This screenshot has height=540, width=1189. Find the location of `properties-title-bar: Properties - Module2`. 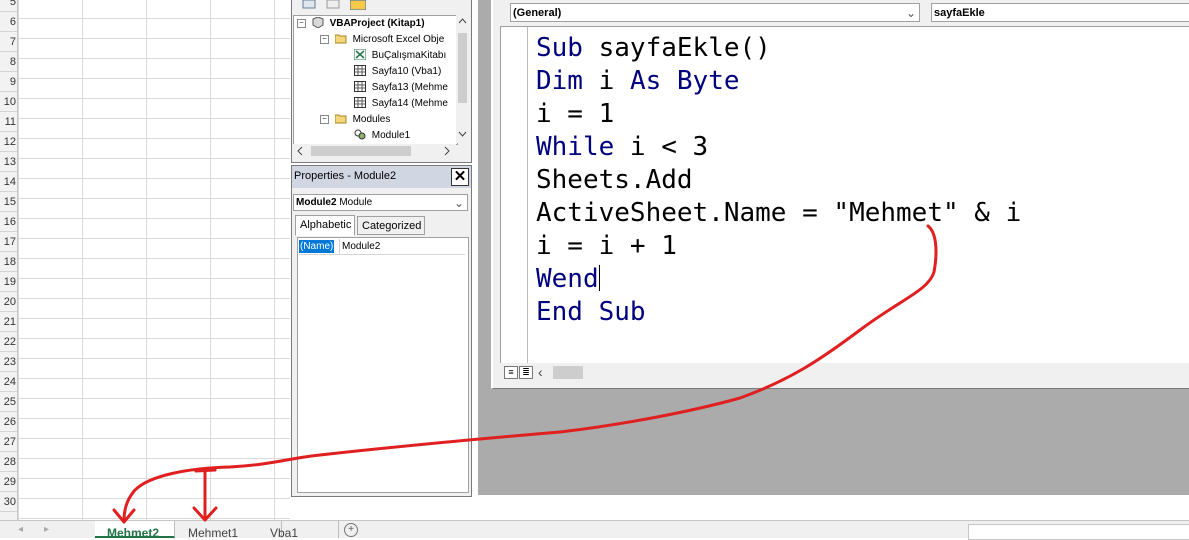

properties-title-bar: Properties - Module2 is located at coordinates (381, 177).